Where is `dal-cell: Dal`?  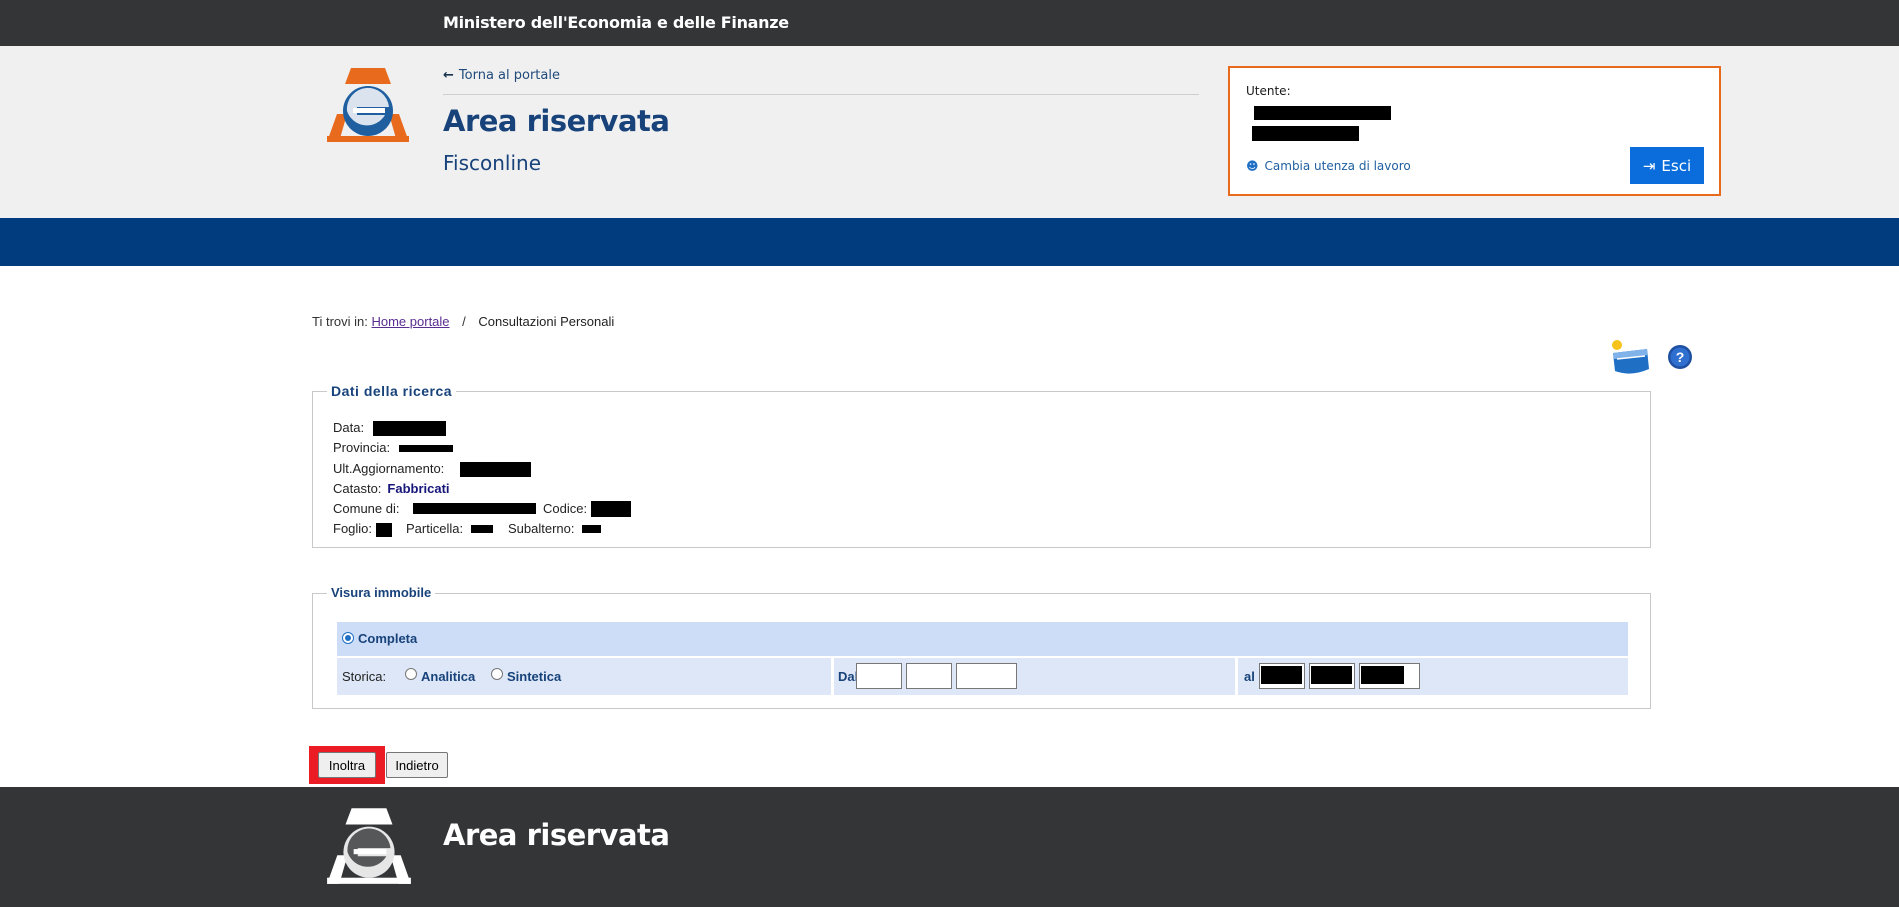 dal-cell: Dal is located at coordinates (1034, 676).